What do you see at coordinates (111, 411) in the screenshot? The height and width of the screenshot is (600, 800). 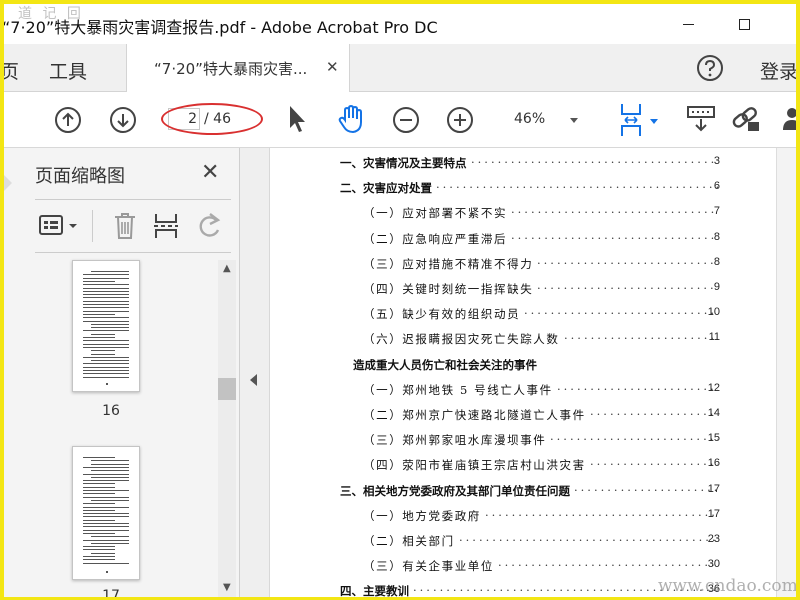 I see `thumbnail-label: 16` at bounding box center [111, 411].